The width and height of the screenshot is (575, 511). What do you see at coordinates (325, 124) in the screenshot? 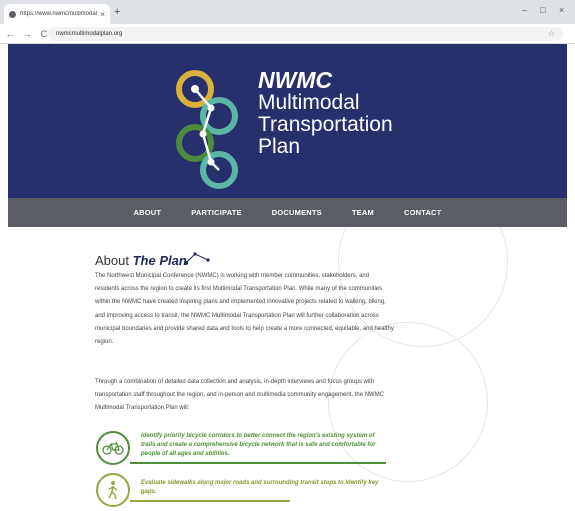
I see `site-title-line2: Transportation` at bounding box center [325, 124].